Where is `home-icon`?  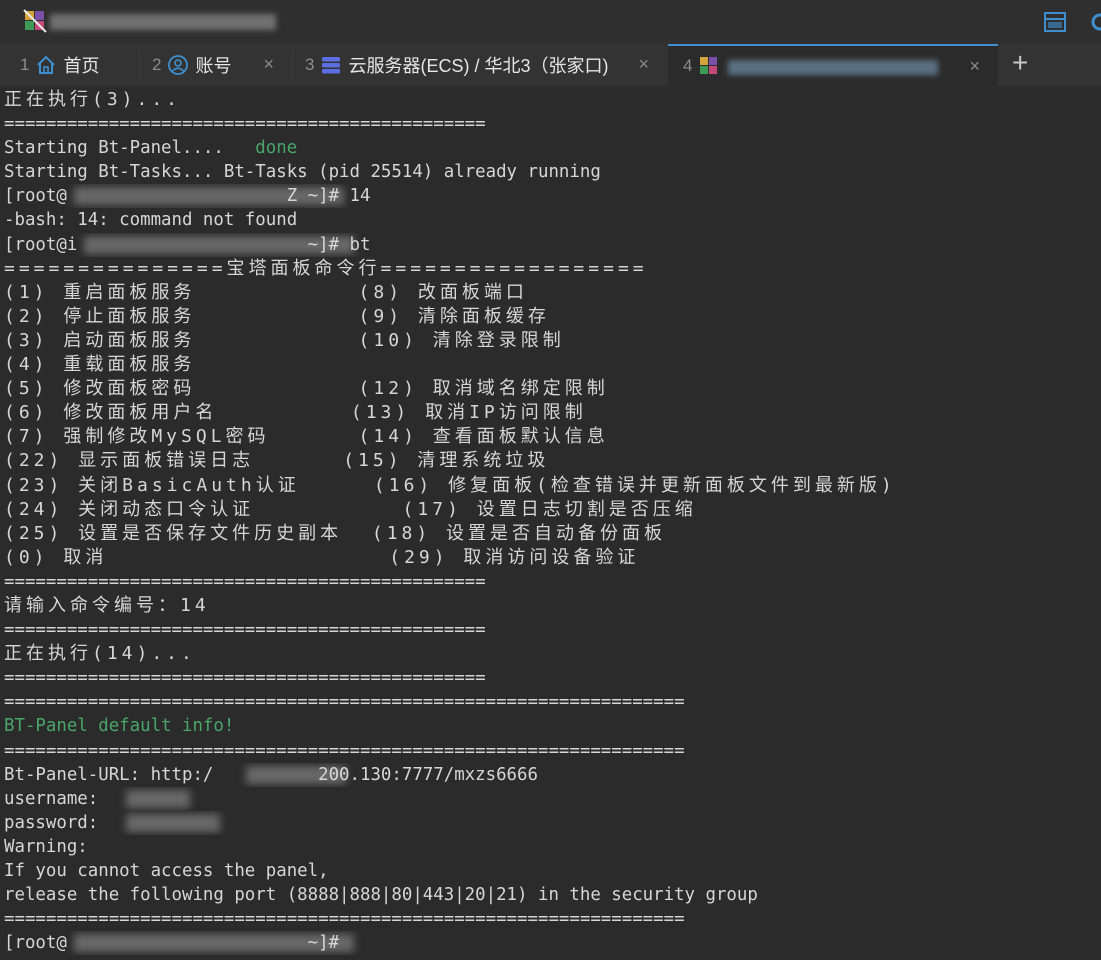 home-icon is located at coordinates (46, 64).